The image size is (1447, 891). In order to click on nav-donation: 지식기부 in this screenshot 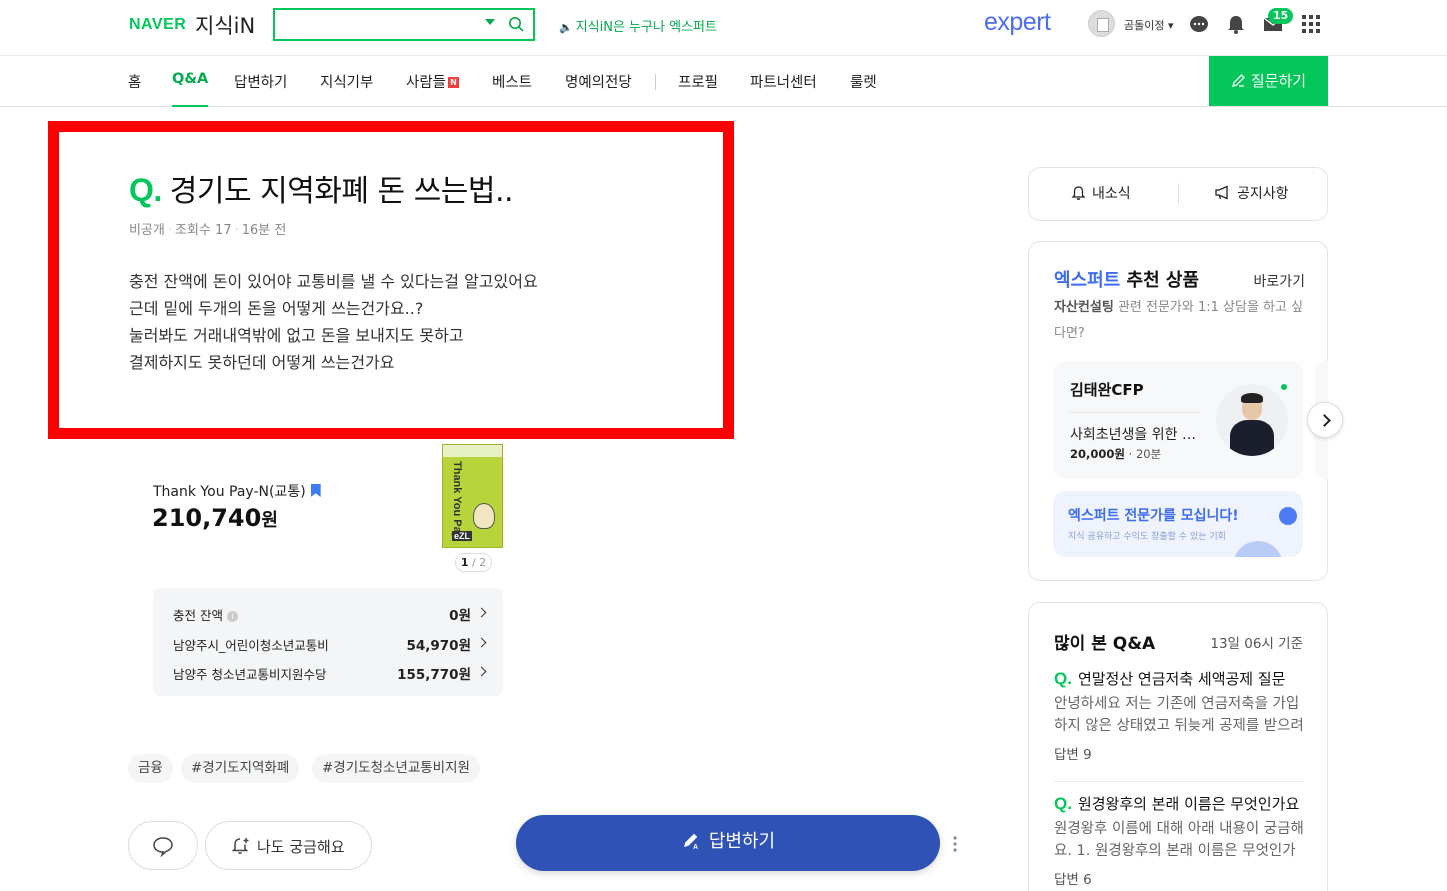, I will do `click(346, 81)`.